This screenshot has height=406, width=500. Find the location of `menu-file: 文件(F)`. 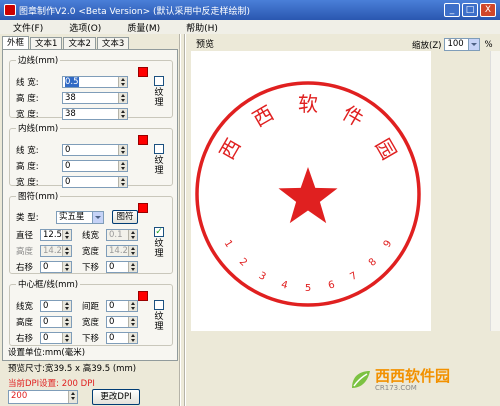

menu-file: 文件(F) is located at coordinates (28, 27).